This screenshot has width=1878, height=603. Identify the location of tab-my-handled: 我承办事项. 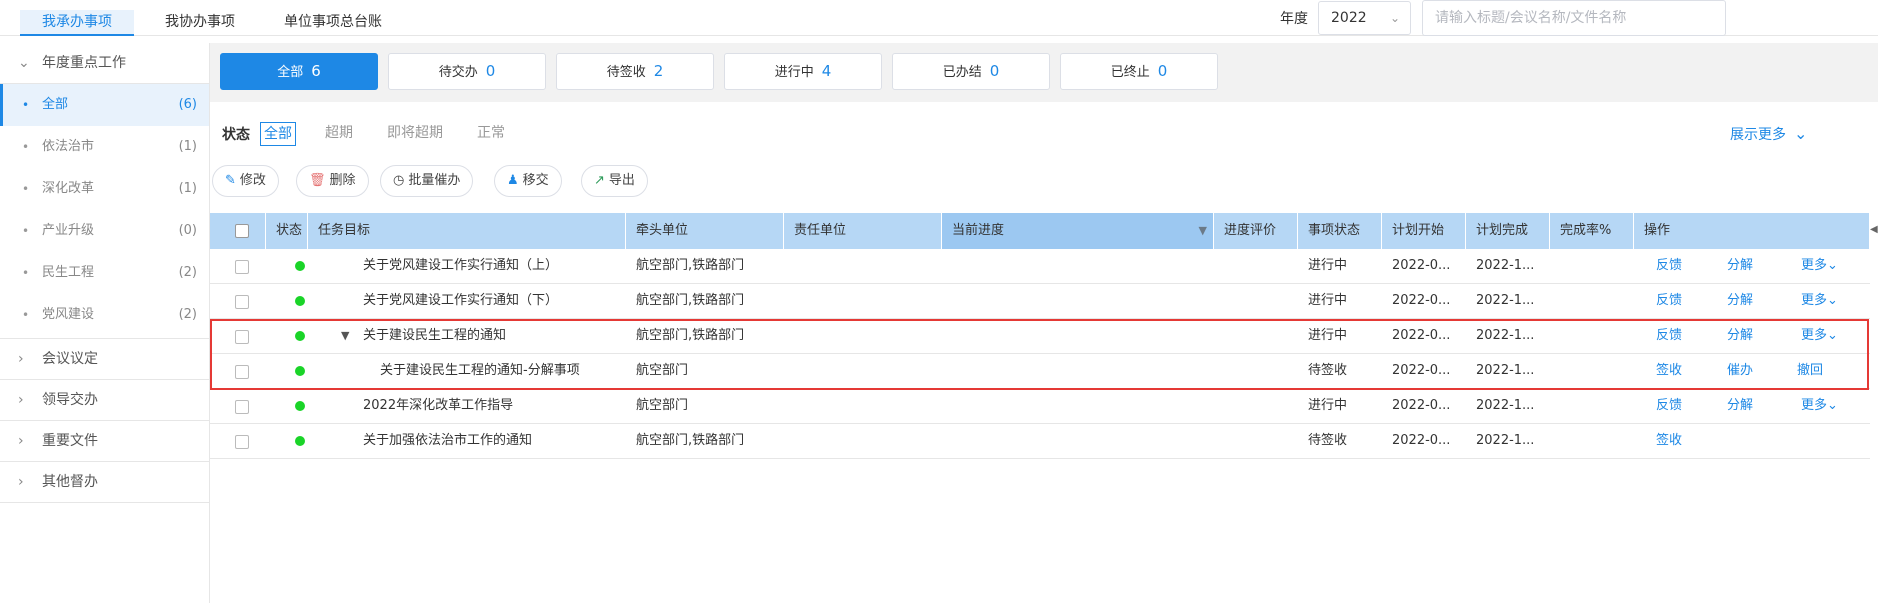
(77, 23).